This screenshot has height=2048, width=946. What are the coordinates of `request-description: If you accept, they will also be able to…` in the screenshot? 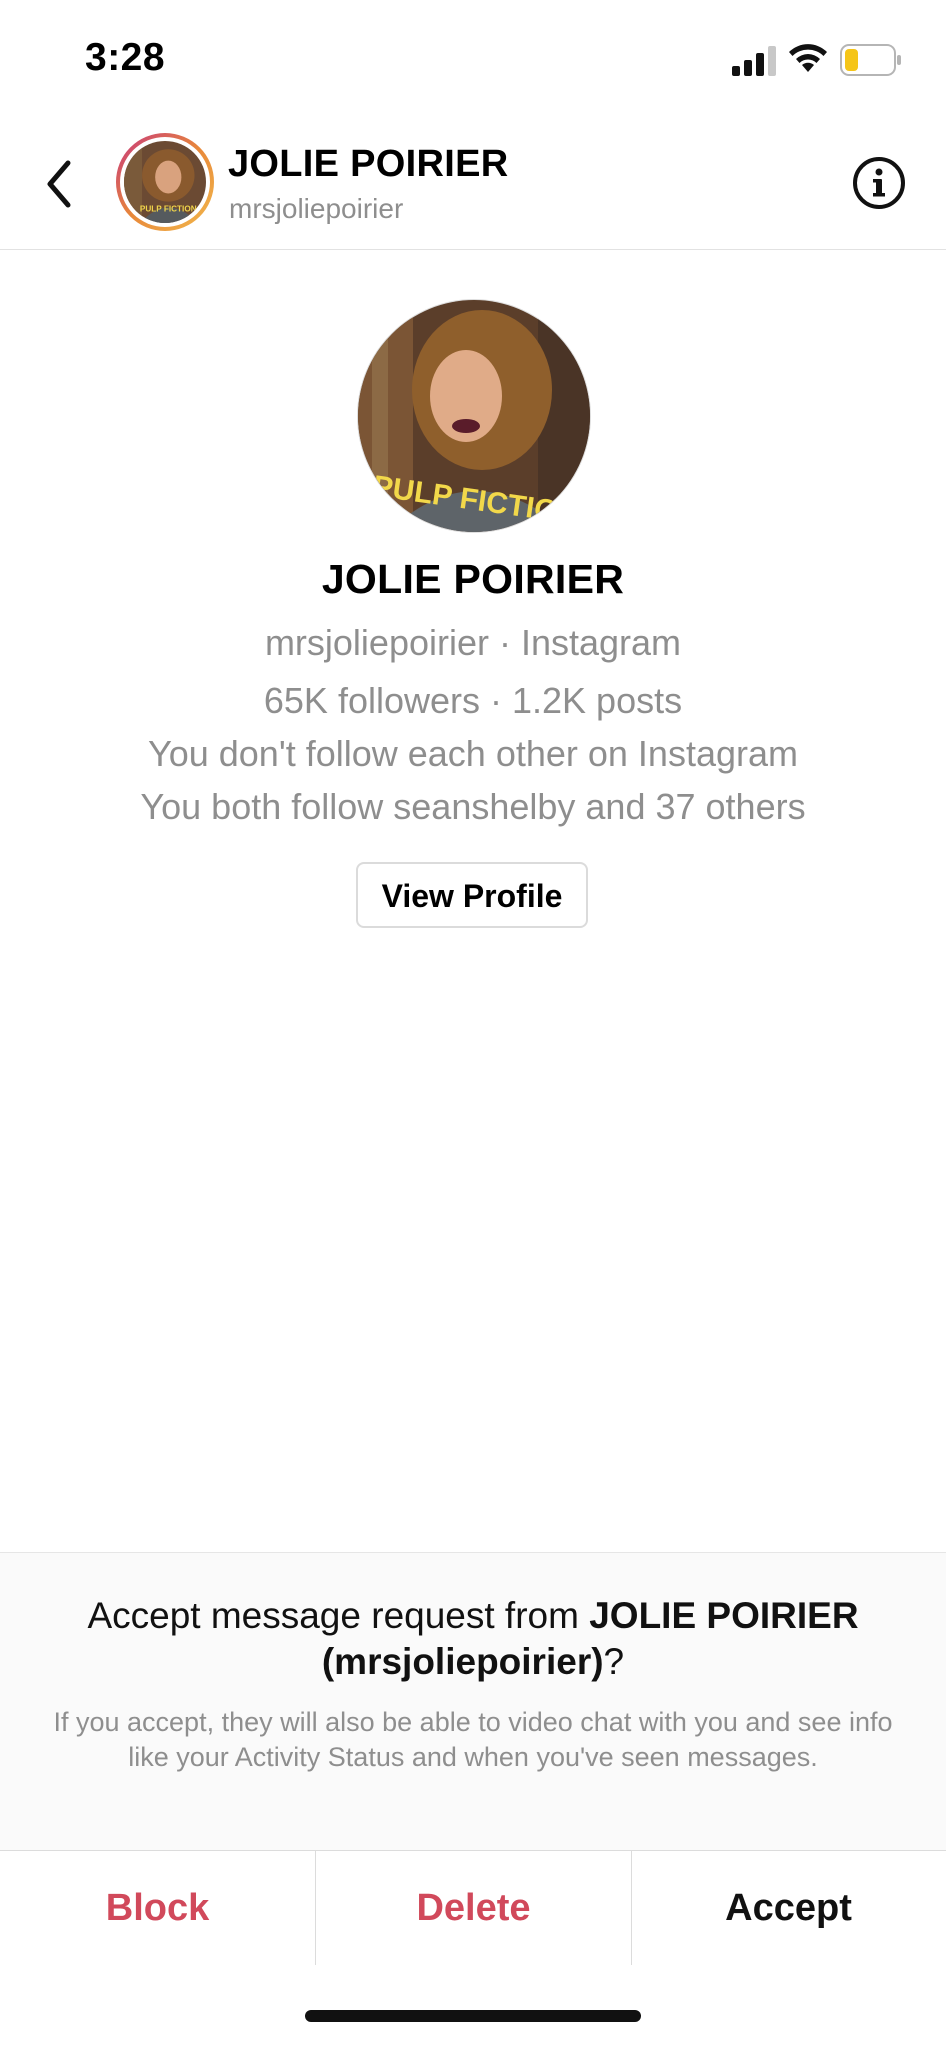 It's located at (473, 1739).